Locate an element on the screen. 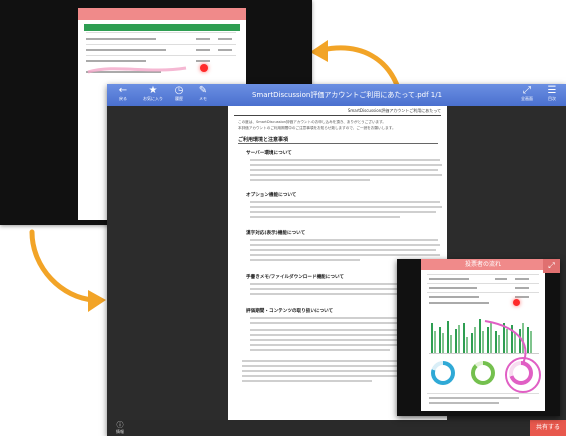 Image resolution: width=566 pixels, height=436 pixels. section-title: オプション機能について is located at coordinates (271, 195).